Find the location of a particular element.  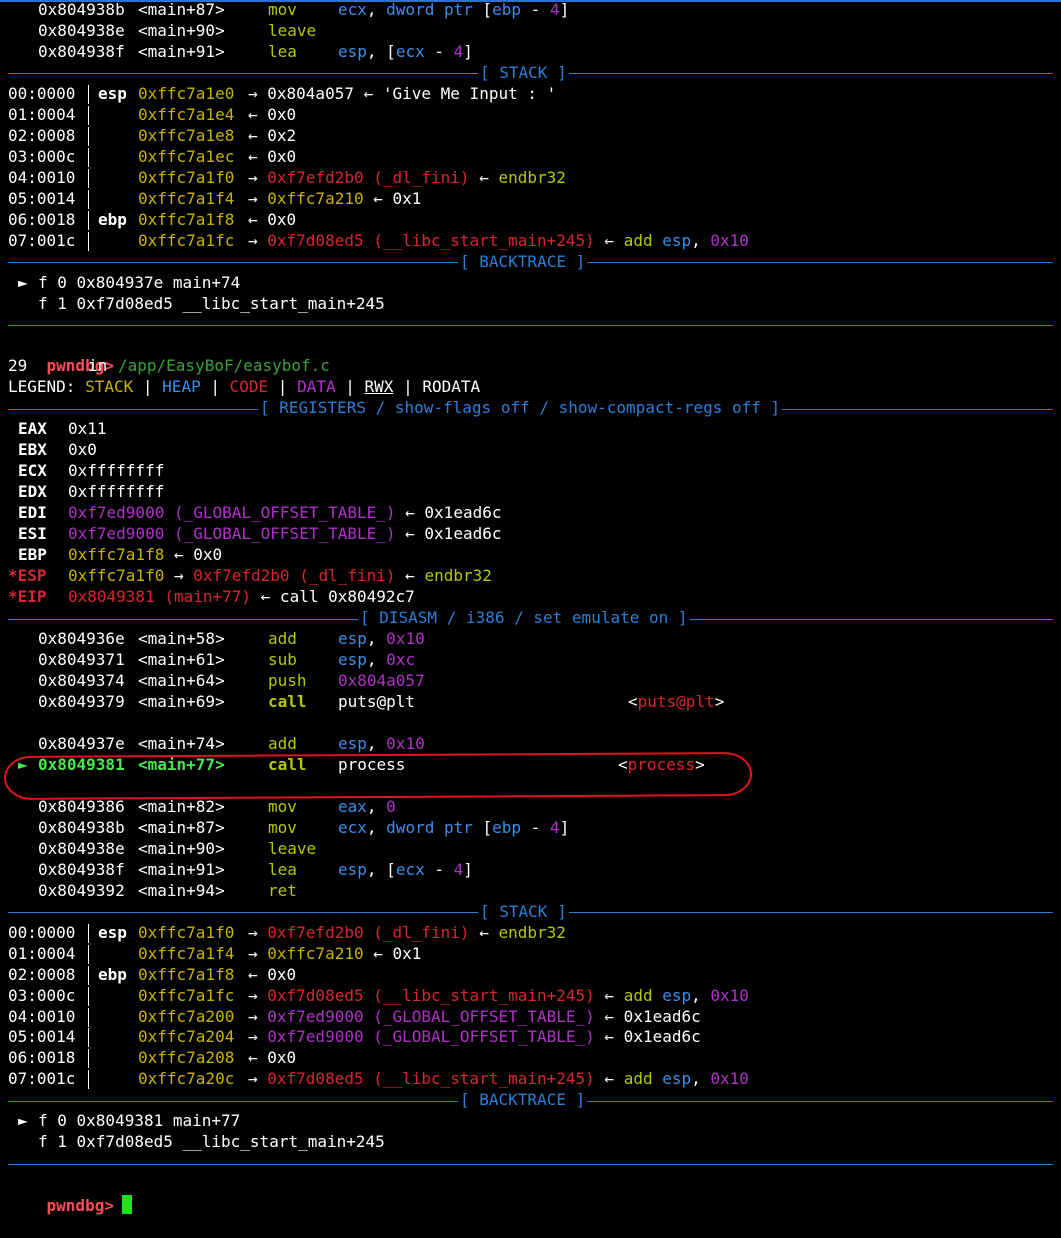

disasm-line: 0x8049392 <main+94> ret is located at coordinates (530, 891).